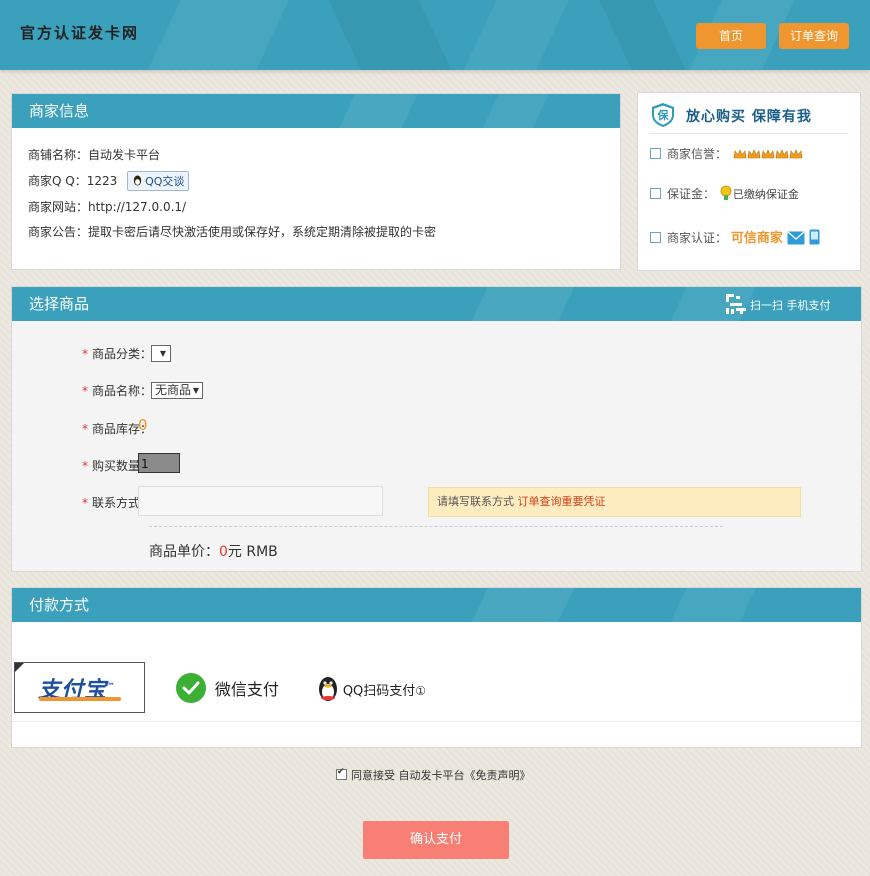 This screenshot has height=876, width=870. Describe the element at coordinates (814, 36) in the screenshot. I see `nav-order-query-button: 订单查询` at that location.